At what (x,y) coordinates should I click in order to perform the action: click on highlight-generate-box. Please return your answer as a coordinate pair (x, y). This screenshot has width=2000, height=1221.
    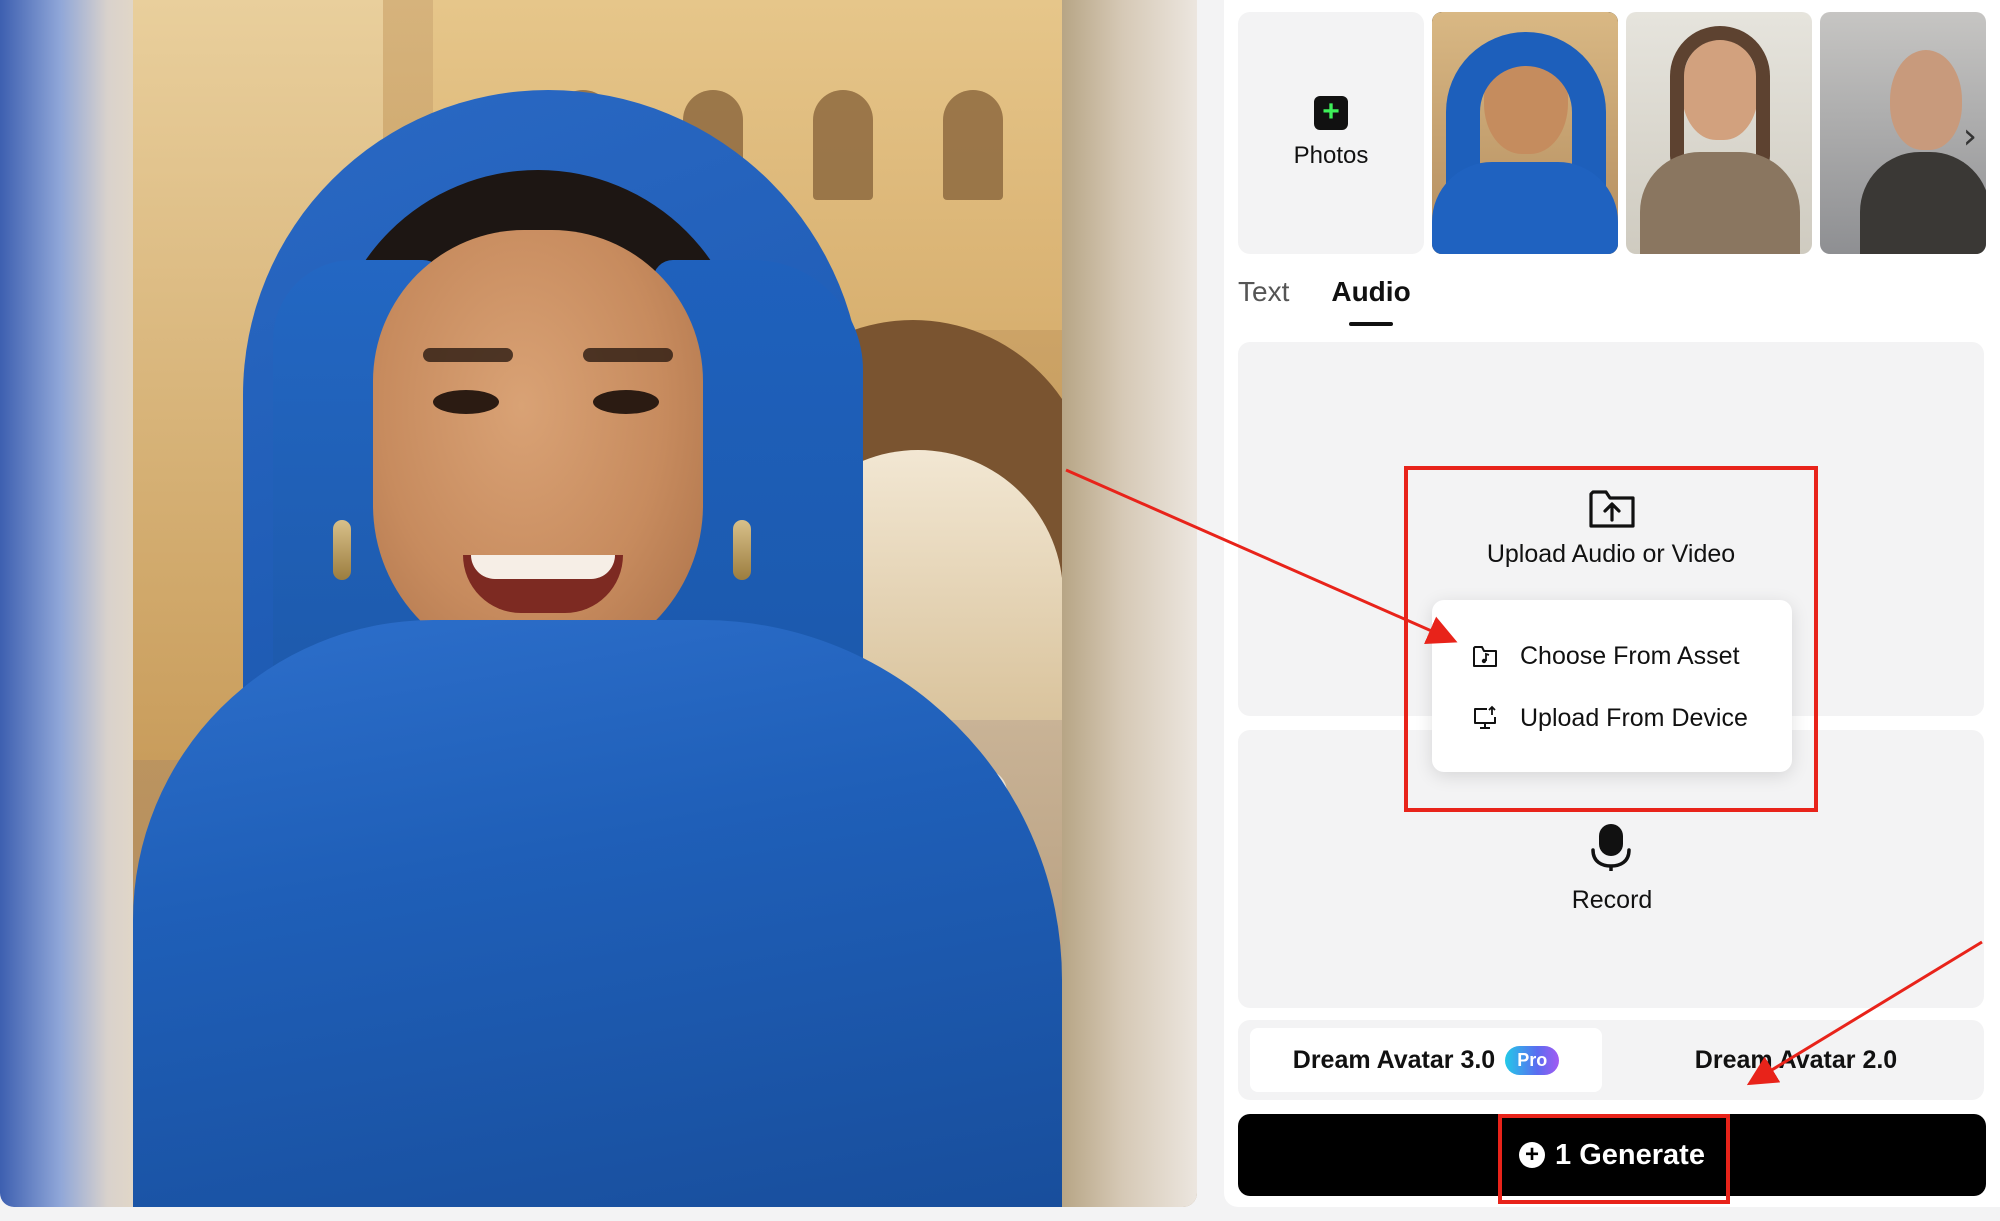
    Looking at the image, I should click on (1614, 1159).